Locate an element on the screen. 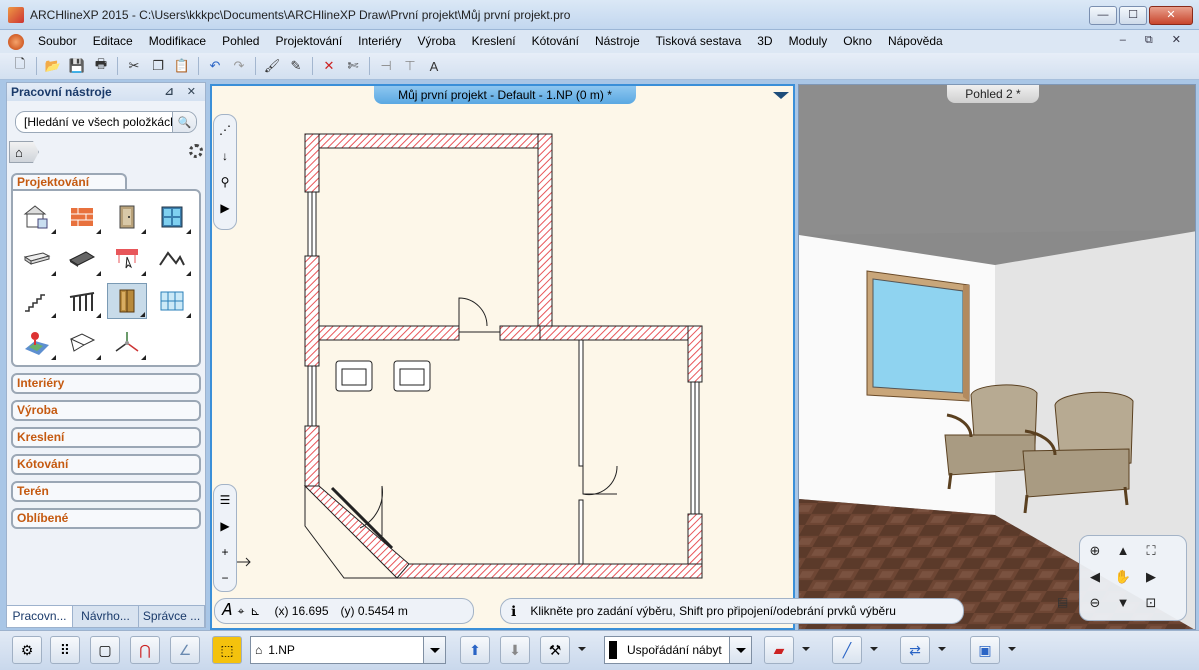 The width and height of the screenshot is (1199, 670). angle-snap-icon: ∠ is located at coordinates (185, 650).